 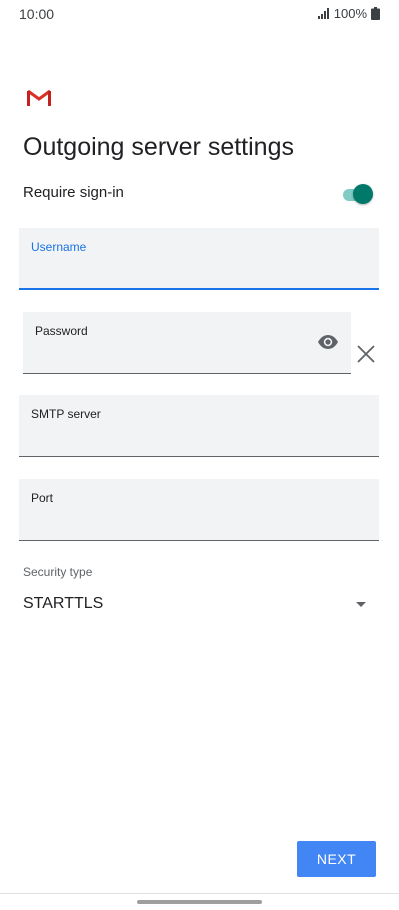 I want to click on port-label: Port, so click(x=42, y=498).